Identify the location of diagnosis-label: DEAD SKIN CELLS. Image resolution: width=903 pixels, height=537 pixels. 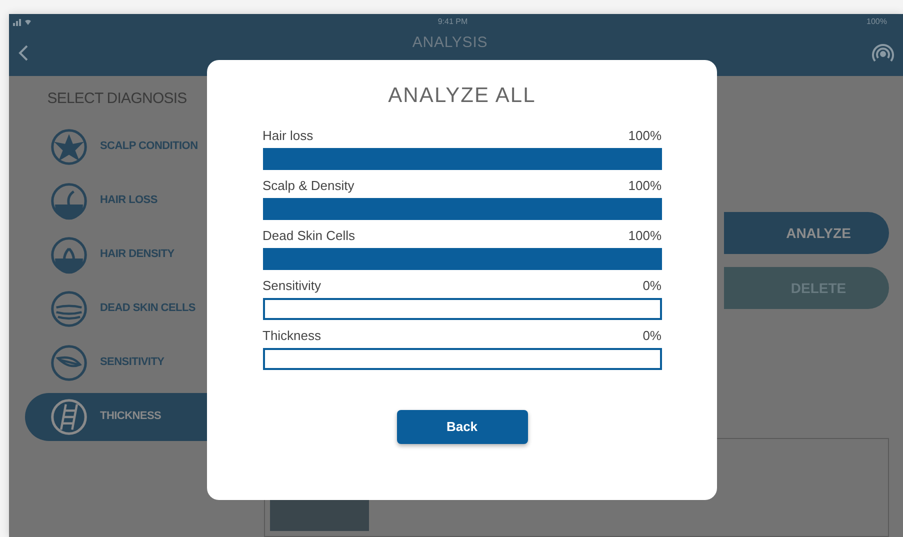
(148, 308).